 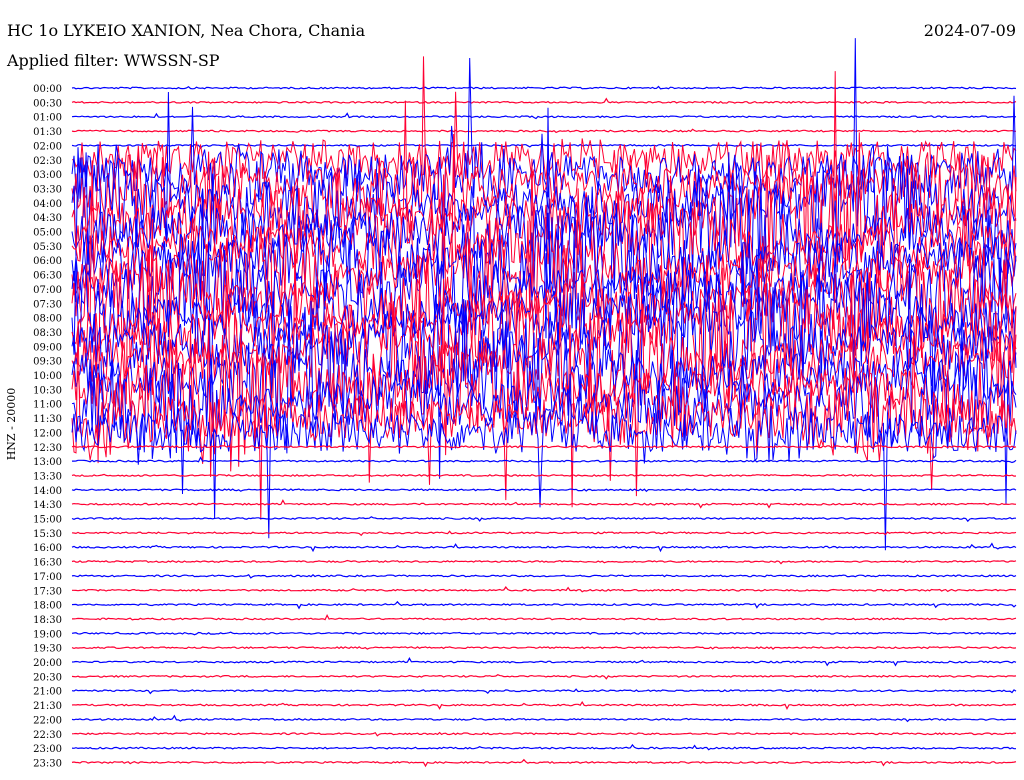 I want to click on row-time-label: 18:00, so click(x=47, y=606).